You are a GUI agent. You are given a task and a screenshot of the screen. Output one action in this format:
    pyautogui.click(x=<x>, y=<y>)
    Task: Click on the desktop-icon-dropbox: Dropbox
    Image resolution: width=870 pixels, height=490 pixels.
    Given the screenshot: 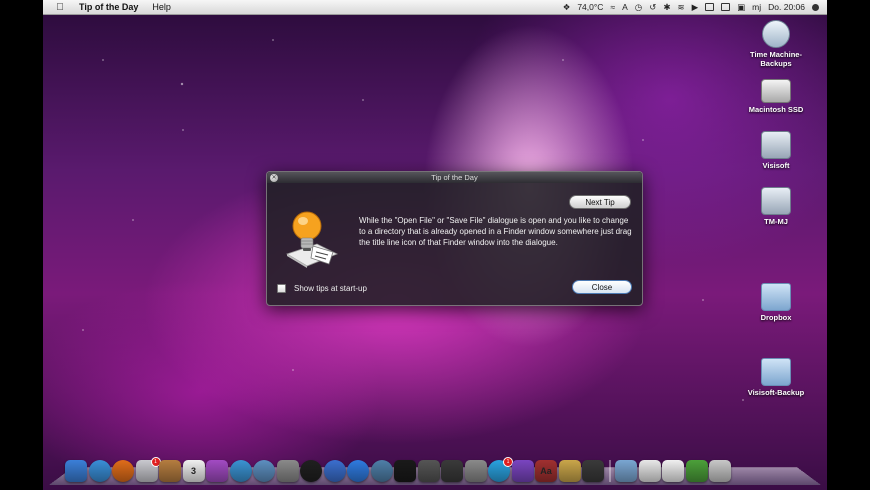 What is the action you would take?
    pyautogui.click(x=776, y=302)
    